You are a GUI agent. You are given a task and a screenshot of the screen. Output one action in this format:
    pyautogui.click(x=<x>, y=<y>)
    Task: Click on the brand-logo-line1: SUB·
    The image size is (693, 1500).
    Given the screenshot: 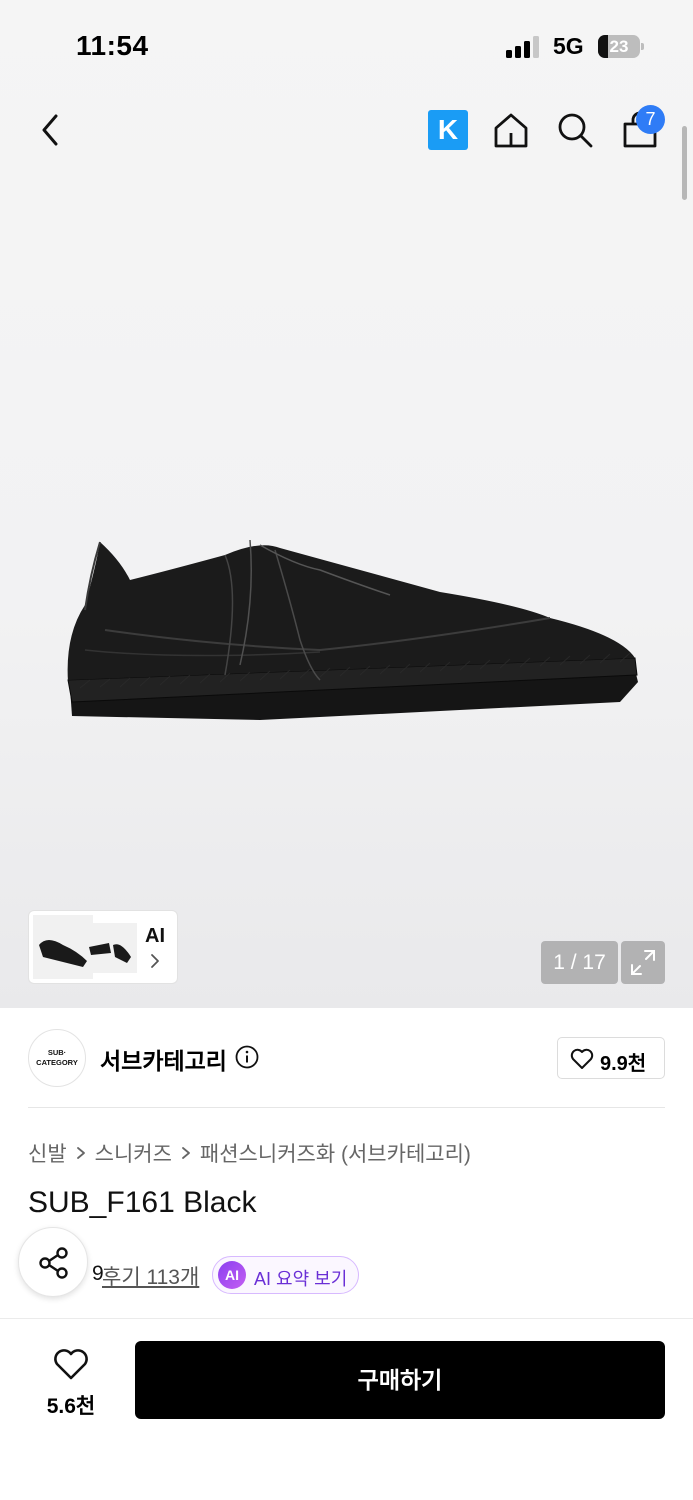 What is the action you would take?
    pyautogui.click(x=57, y=1052)
    